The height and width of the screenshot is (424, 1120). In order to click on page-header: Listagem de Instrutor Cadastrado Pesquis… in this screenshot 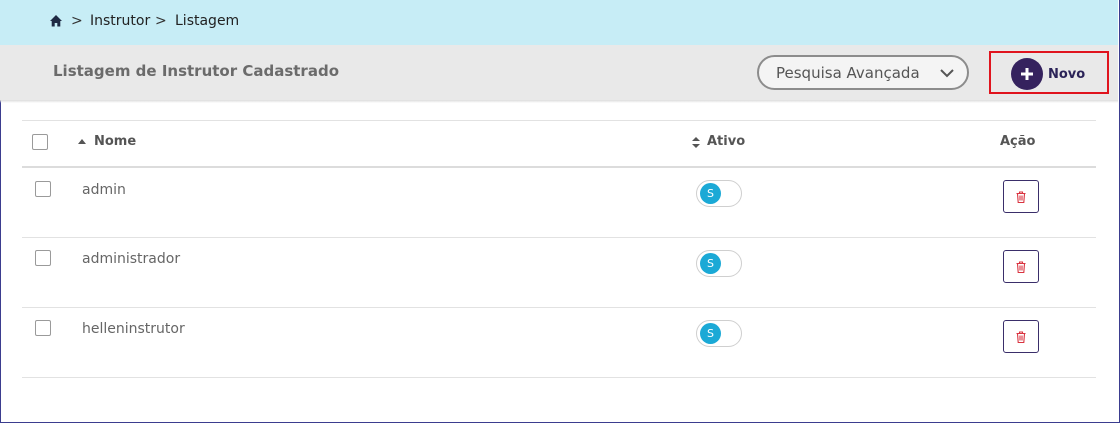, I will do `click(559, 74)`.